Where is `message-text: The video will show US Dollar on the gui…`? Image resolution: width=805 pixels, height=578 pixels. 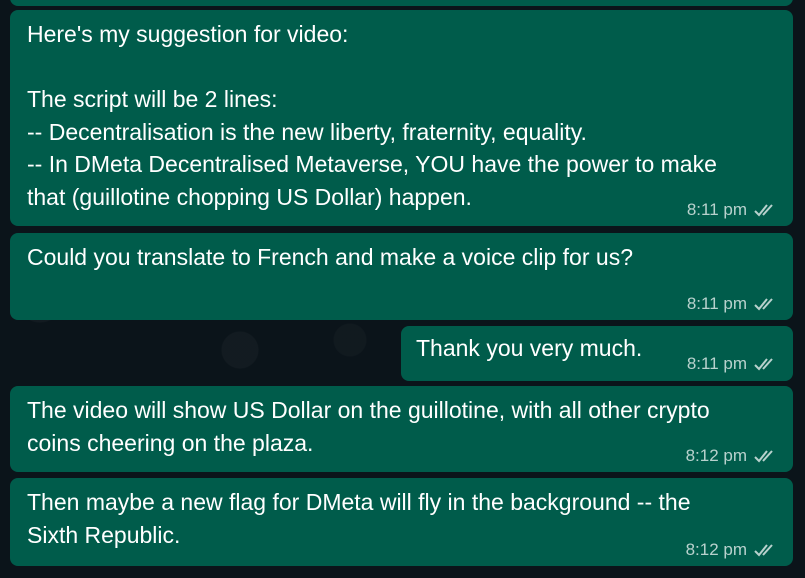
message-text: The video will show US Dollar on the gui… is located at coordinates (368, 426).